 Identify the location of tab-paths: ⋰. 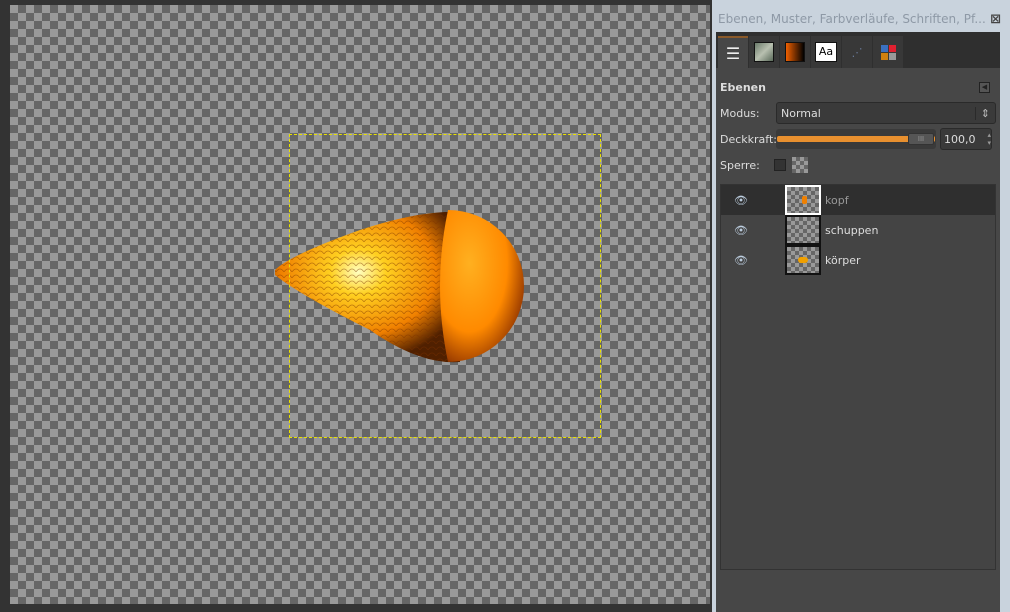
(857, 52).